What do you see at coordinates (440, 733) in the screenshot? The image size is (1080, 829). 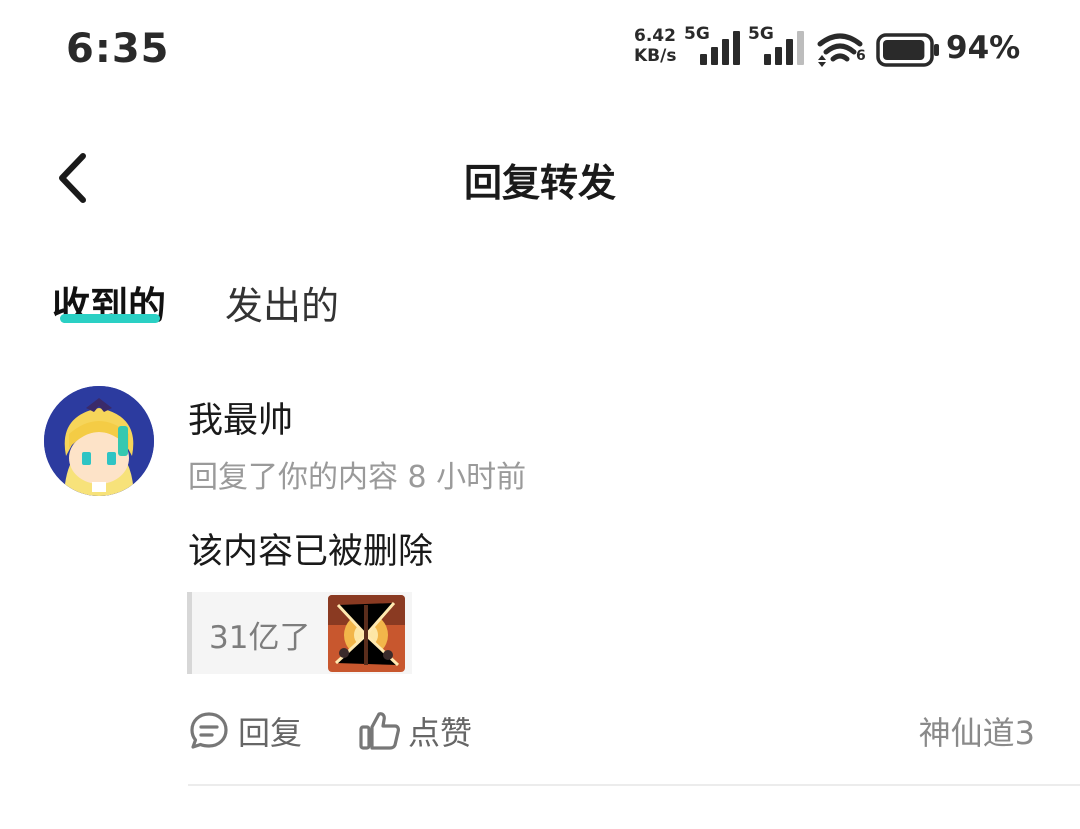 I see `like-label: 点赞` at bounding box center [440, 733].